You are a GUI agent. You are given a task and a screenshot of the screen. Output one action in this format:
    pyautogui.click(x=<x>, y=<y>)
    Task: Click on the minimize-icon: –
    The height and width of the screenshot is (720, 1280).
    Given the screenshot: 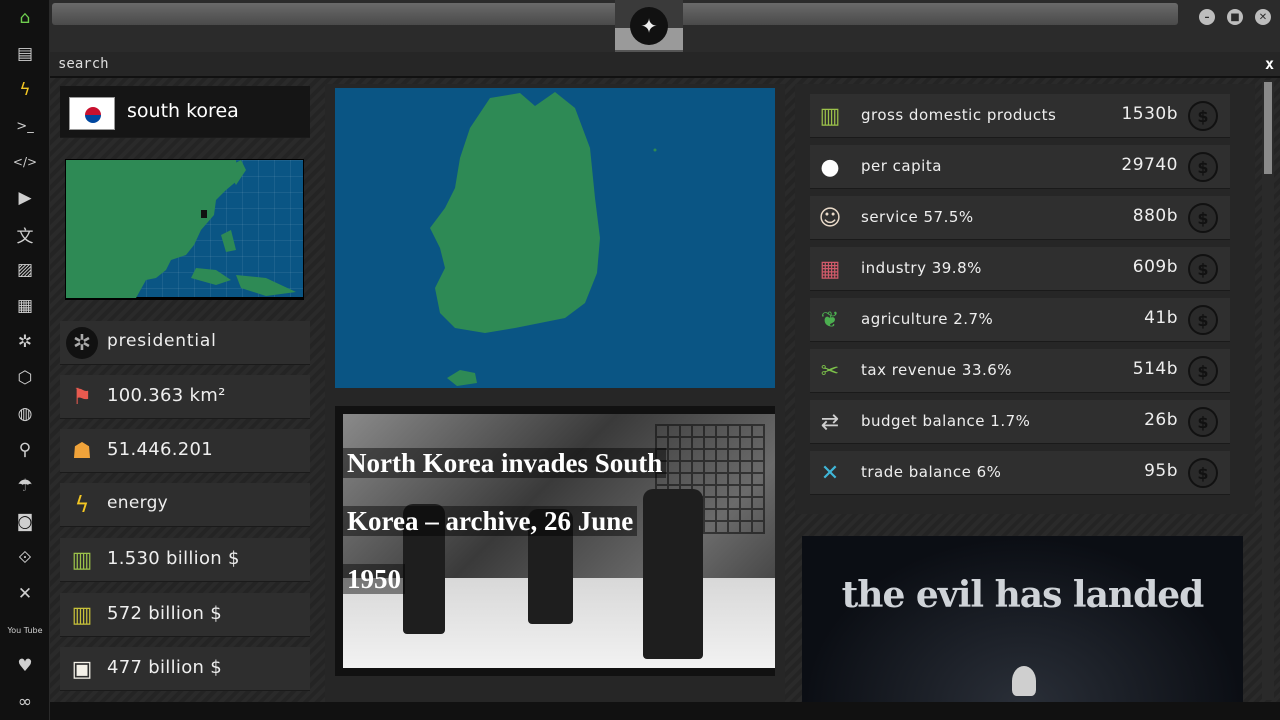 What is the action you would take?
    pyautogui.click(x=1207, y=17)
    